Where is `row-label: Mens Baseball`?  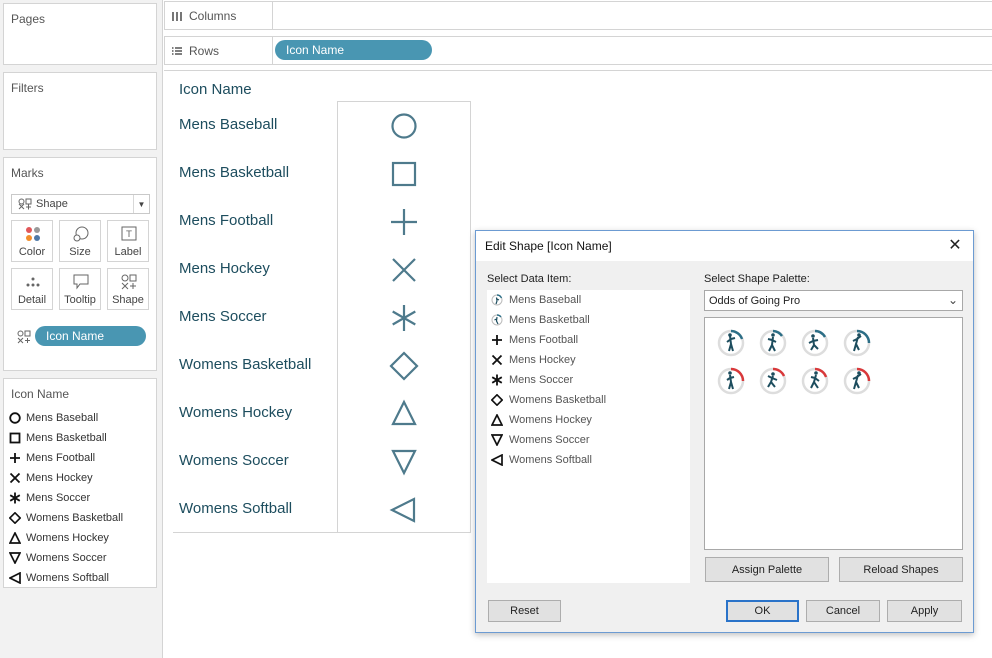
row-label: Mens Baseball is located at coordinates (228, 124).